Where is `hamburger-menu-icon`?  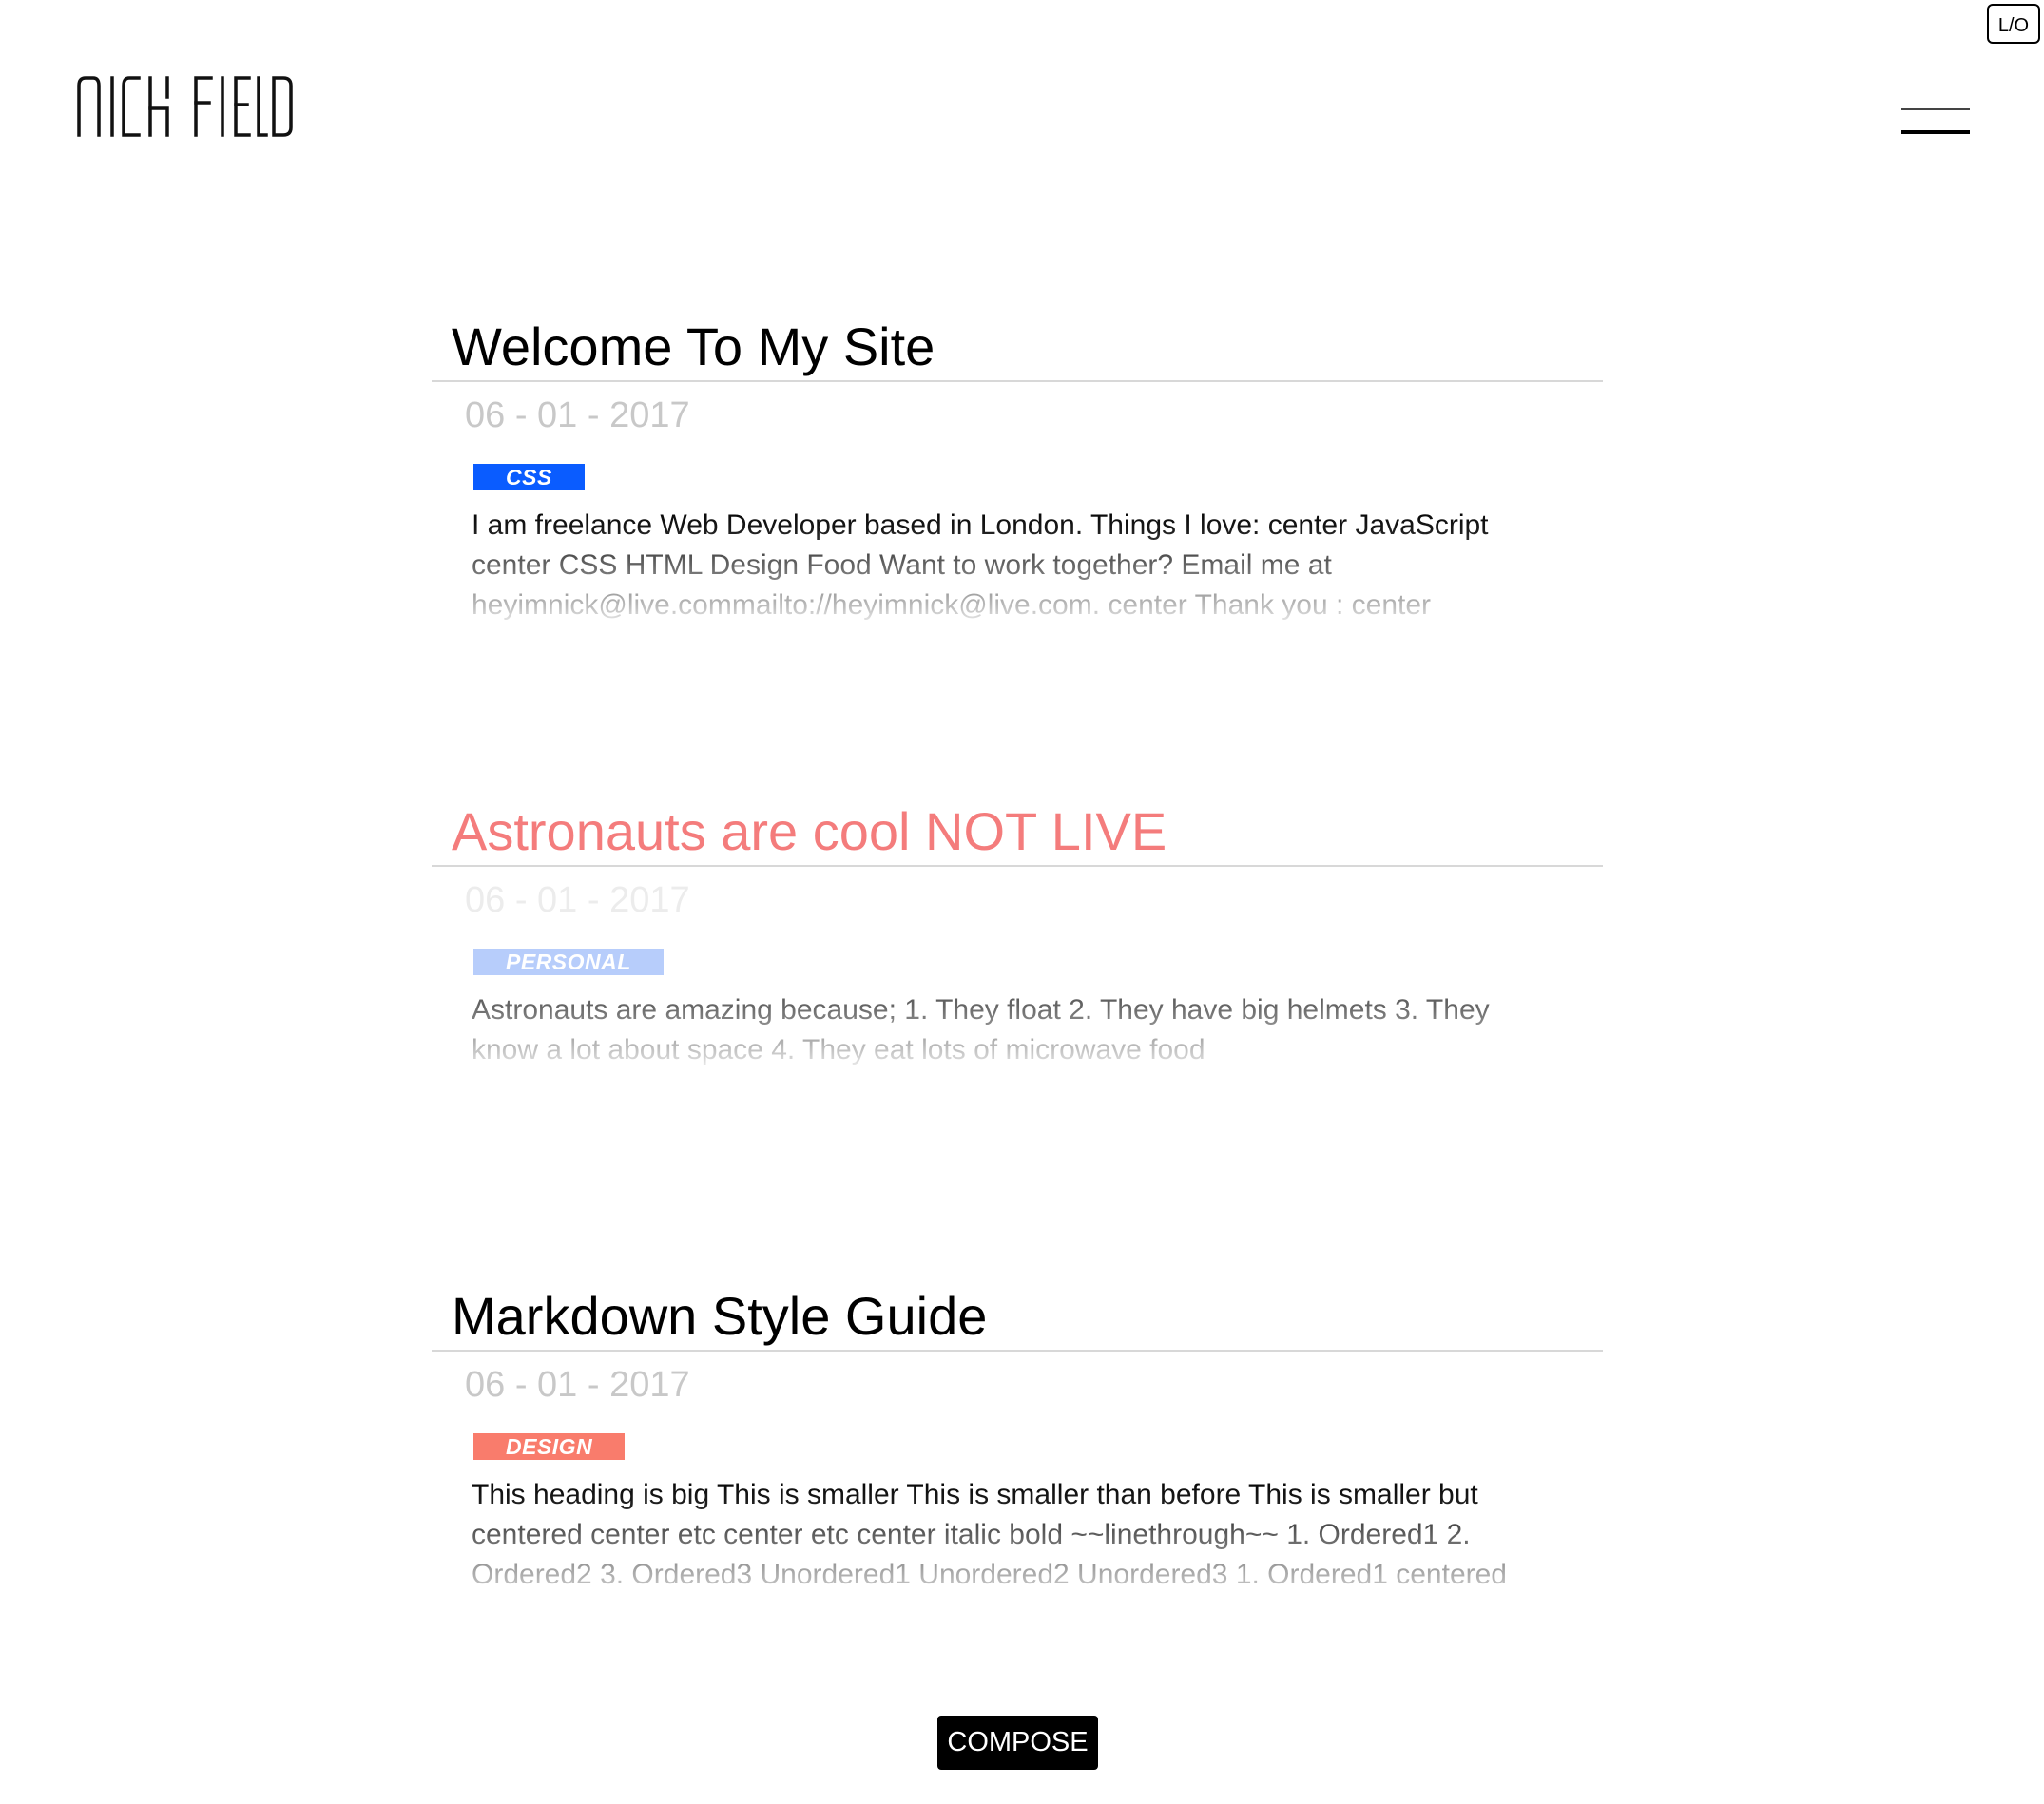
hamburger-menu-icon is located at coordinates (1936, 109).